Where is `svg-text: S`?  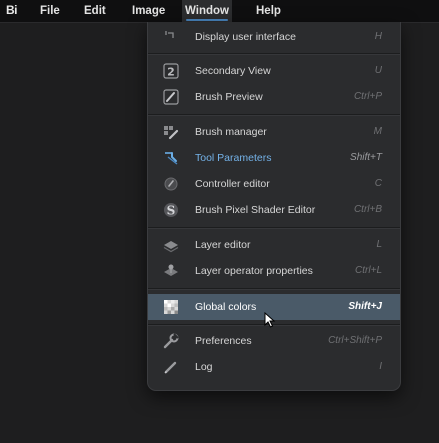
svg-text: S is located at coordinates (171, 211).